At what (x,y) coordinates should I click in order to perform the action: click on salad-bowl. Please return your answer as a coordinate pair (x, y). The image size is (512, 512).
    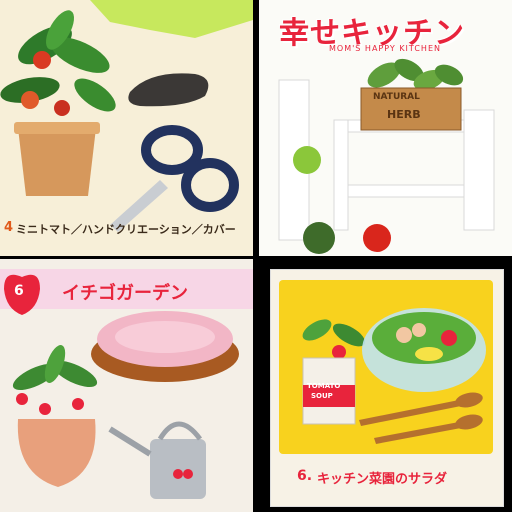
    Looking at the image, I should click on (424, 350).